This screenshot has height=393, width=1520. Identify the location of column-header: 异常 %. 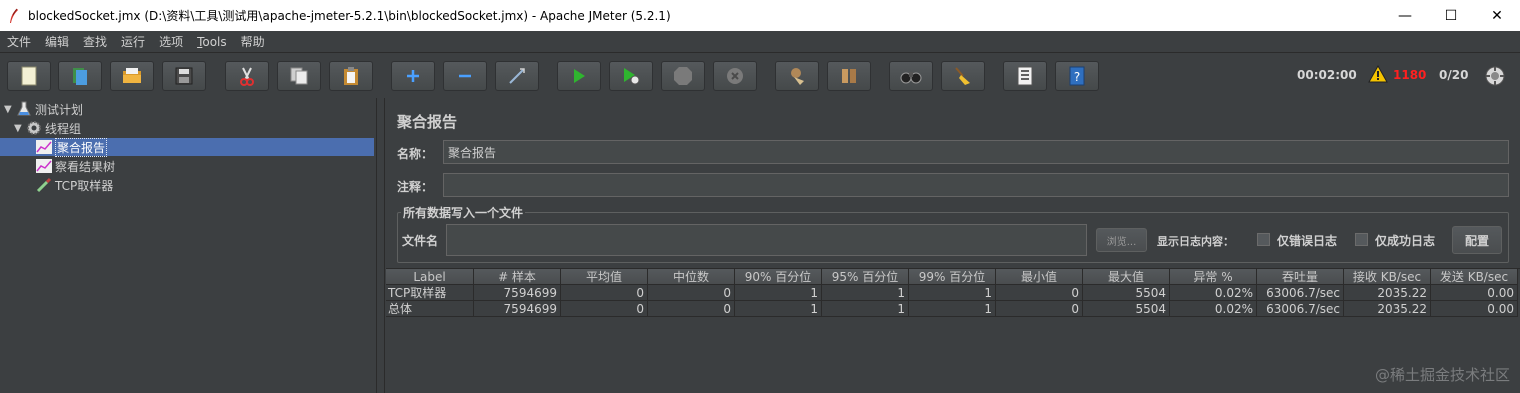
(1213, 277).